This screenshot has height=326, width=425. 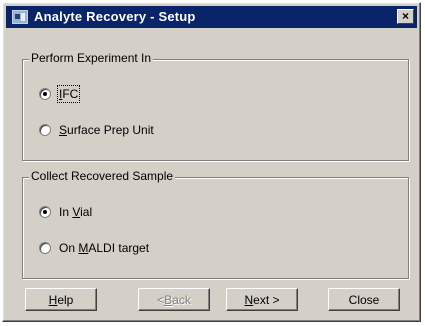 What do you see at coordinates (211, 17) in the screenshot?
I see `title-bar: Analyte Recovery - Setup ×` at bounding box center [211, 17].